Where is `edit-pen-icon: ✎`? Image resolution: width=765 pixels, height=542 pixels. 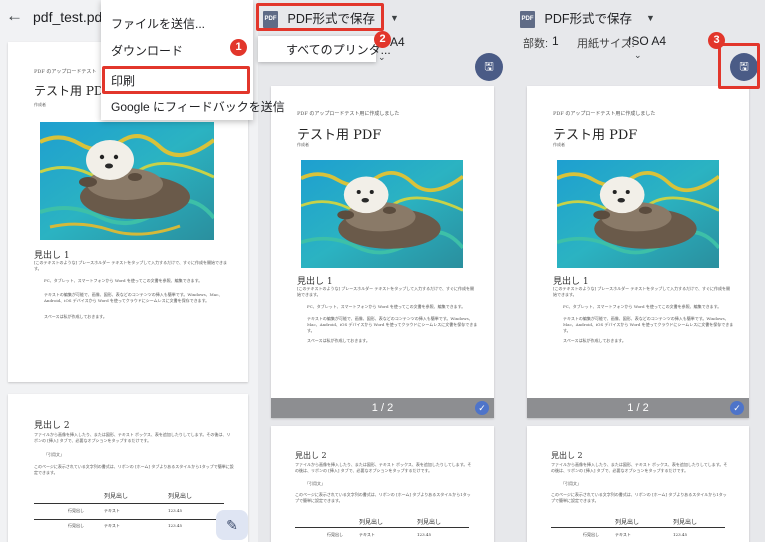
edit-pen-icon: ✎ is located at coordinates (232, 525).